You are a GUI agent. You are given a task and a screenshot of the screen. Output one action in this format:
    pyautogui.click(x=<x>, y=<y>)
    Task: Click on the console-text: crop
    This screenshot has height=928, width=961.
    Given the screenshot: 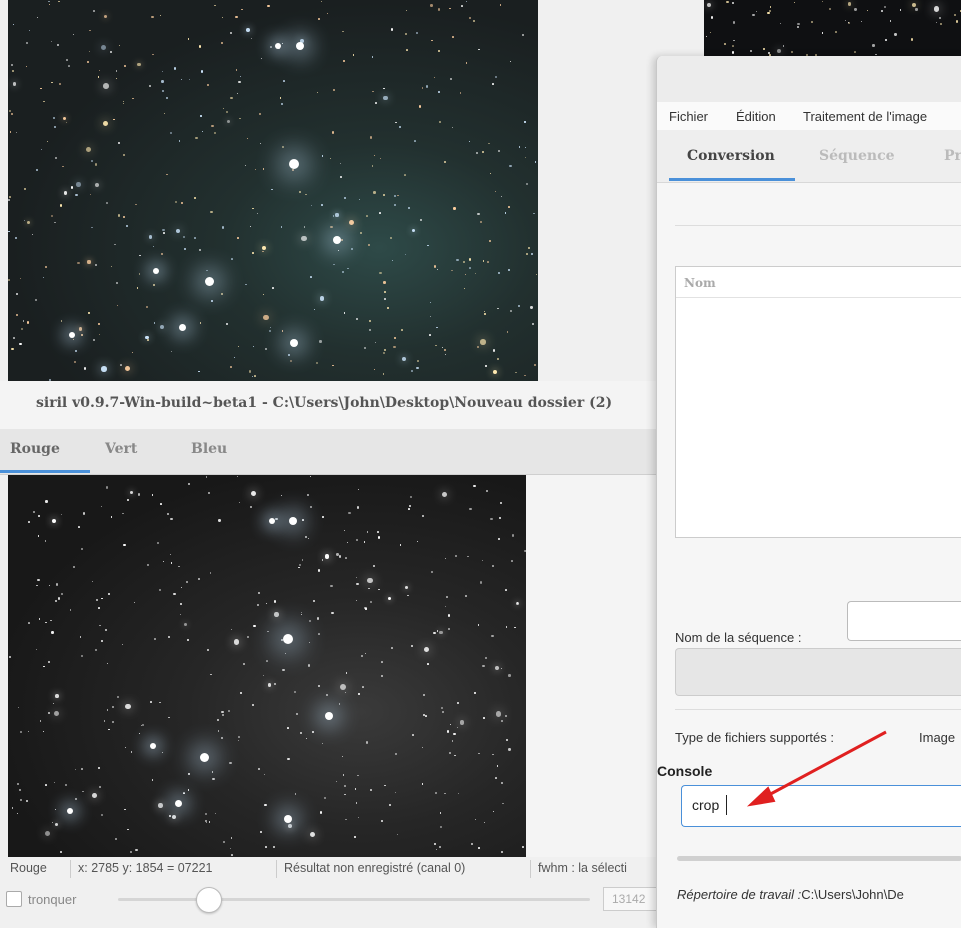 What is the action you would take?
    pyautogui.click(x=706, y=805)
    